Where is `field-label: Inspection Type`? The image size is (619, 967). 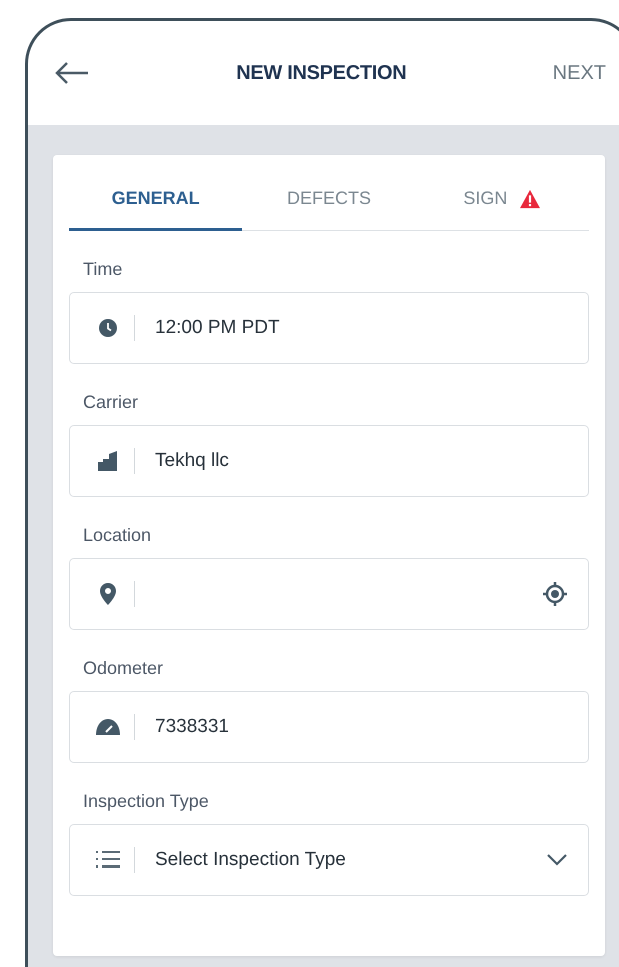
field-label: Inspection Type is located at coordinates (146, 801).